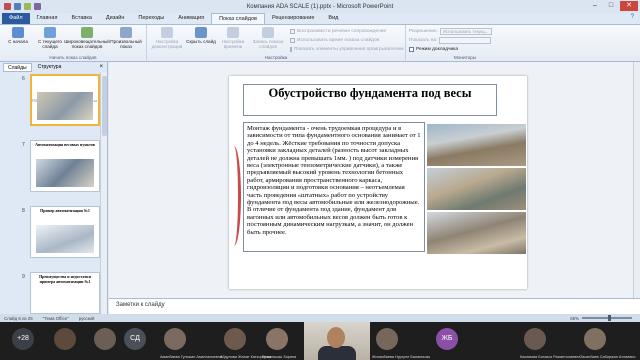 The height and width of the screenshot is (360, 640). Describe the element at coordinates (167, 44) in the screenshot. I see `setup-show-label: Настройка демонстрации` at that location.